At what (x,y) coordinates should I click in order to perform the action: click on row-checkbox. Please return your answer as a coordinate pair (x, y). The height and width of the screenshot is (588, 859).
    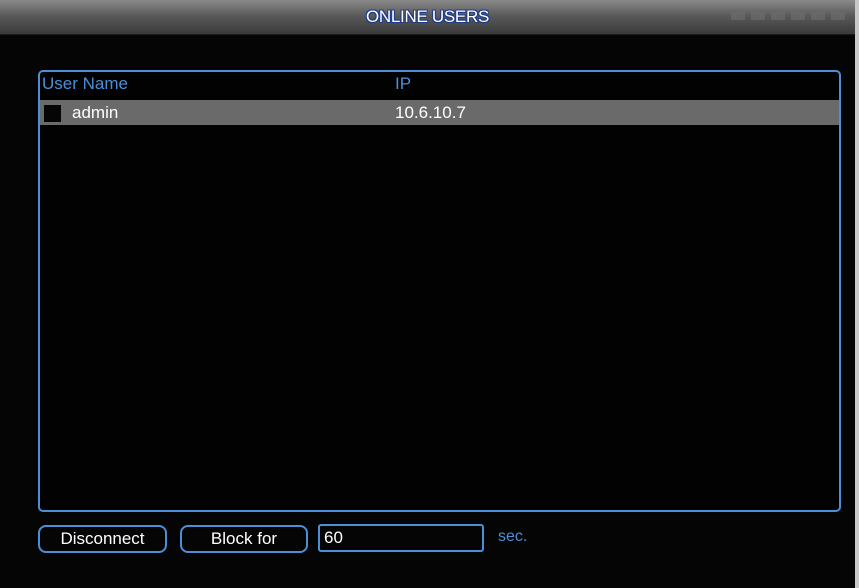
    Looking at the image, I should click on (52, 113).